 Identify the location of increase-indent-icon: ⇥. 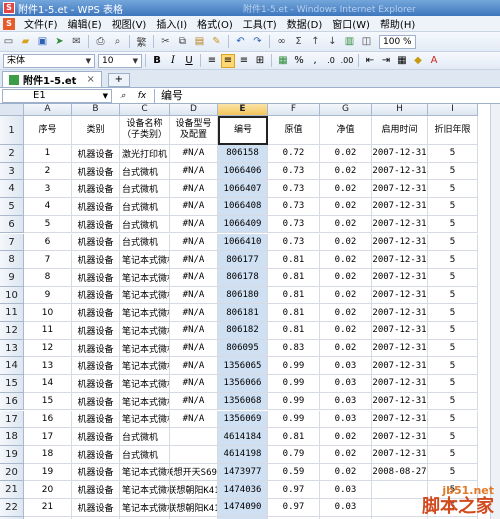
(386, 61).